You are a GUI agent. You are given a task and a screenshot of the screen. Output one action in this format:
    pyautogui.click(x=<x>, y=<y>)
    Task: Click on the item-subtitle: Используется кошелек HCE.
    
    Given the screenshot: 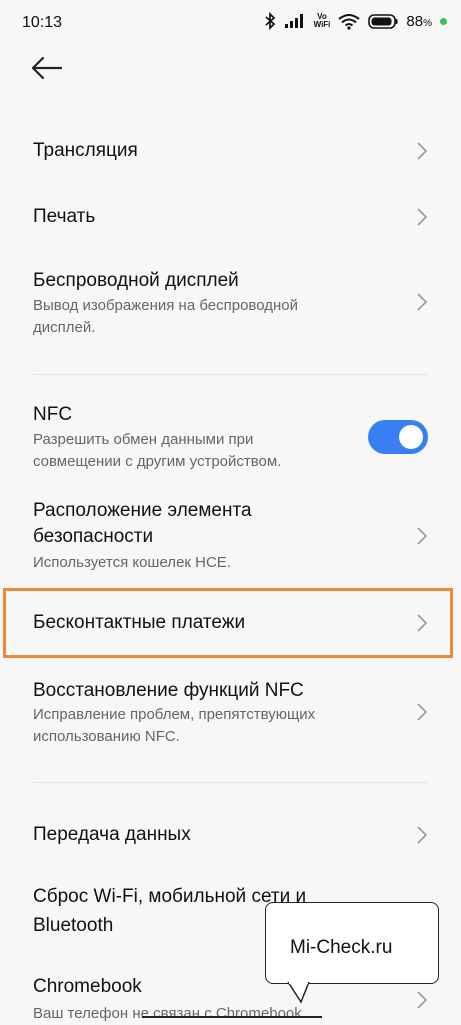 What is the action you would take?
    pyautogui.click(x=132, y=562)
    